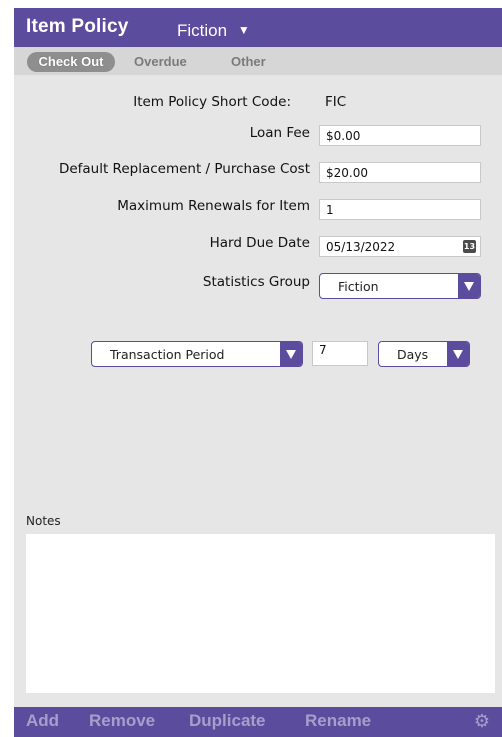 Image resolution: width=502 pixels, height=737 pixels. Describe the element at coordinates (400, 286) in the screenshot. I see `statistics-group-dropdown: Fiction` at that location.